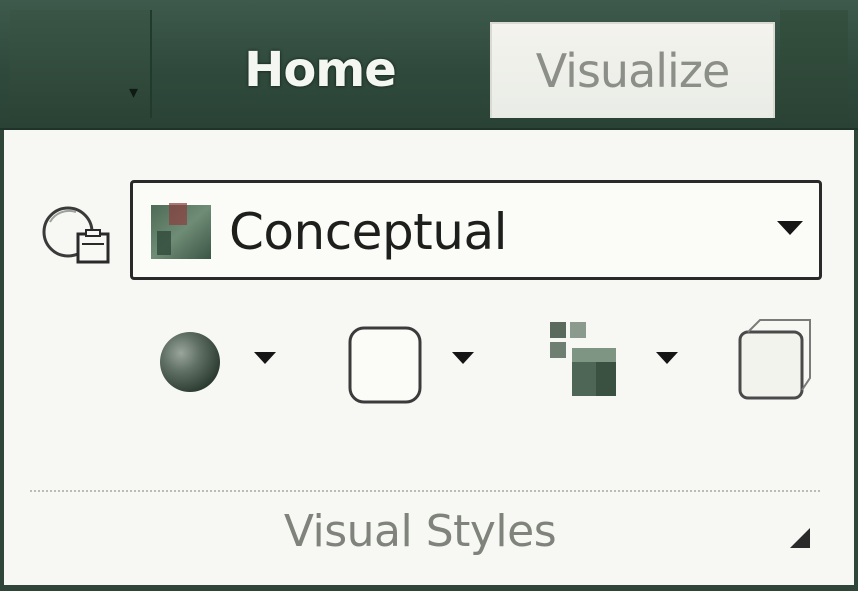  I want to click on shadow-style-button, so click(615, 361).